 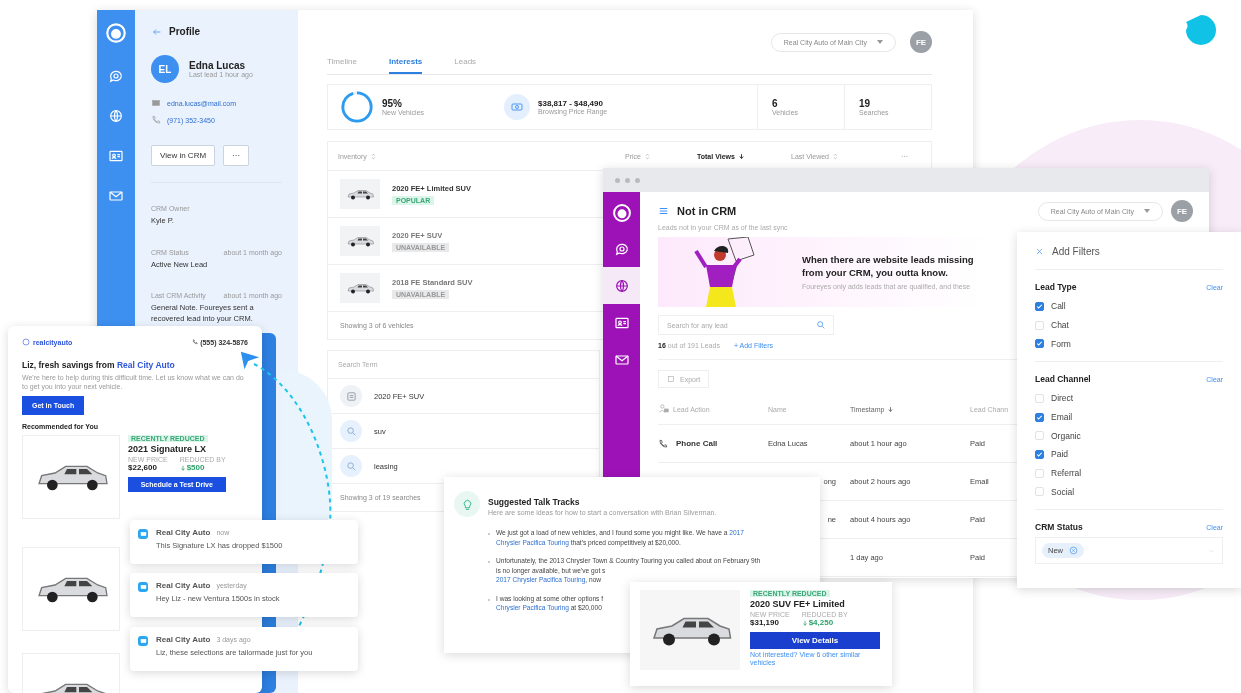 I want to click on stat-value: $38,817 - $48,490, so click(x=571, y=103).